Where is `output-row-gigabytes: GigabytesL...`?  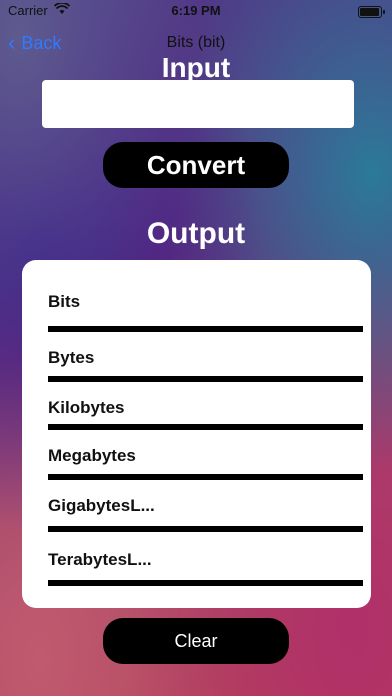 output-row-gigabytes: GigabytesL... is located at coordinates (101, 505).